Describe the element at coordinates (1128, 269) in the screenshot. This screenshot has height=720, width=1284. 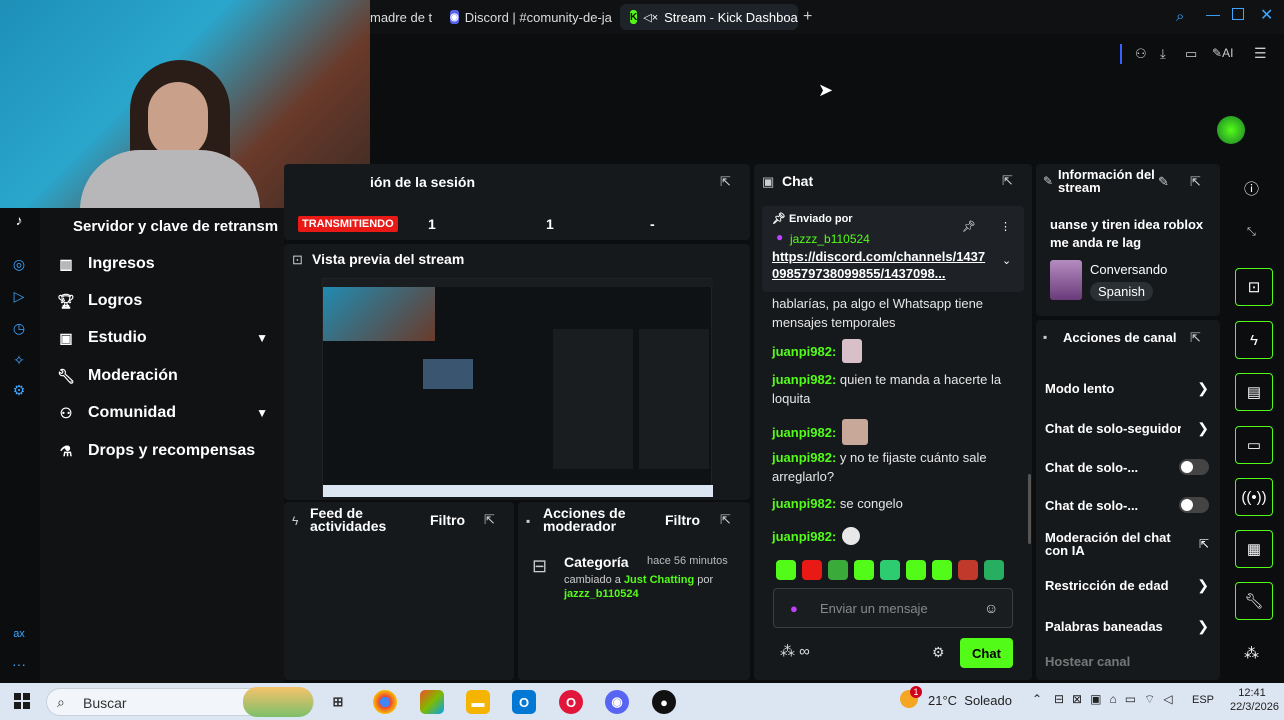
I see `category-name: Conversando` at that location.